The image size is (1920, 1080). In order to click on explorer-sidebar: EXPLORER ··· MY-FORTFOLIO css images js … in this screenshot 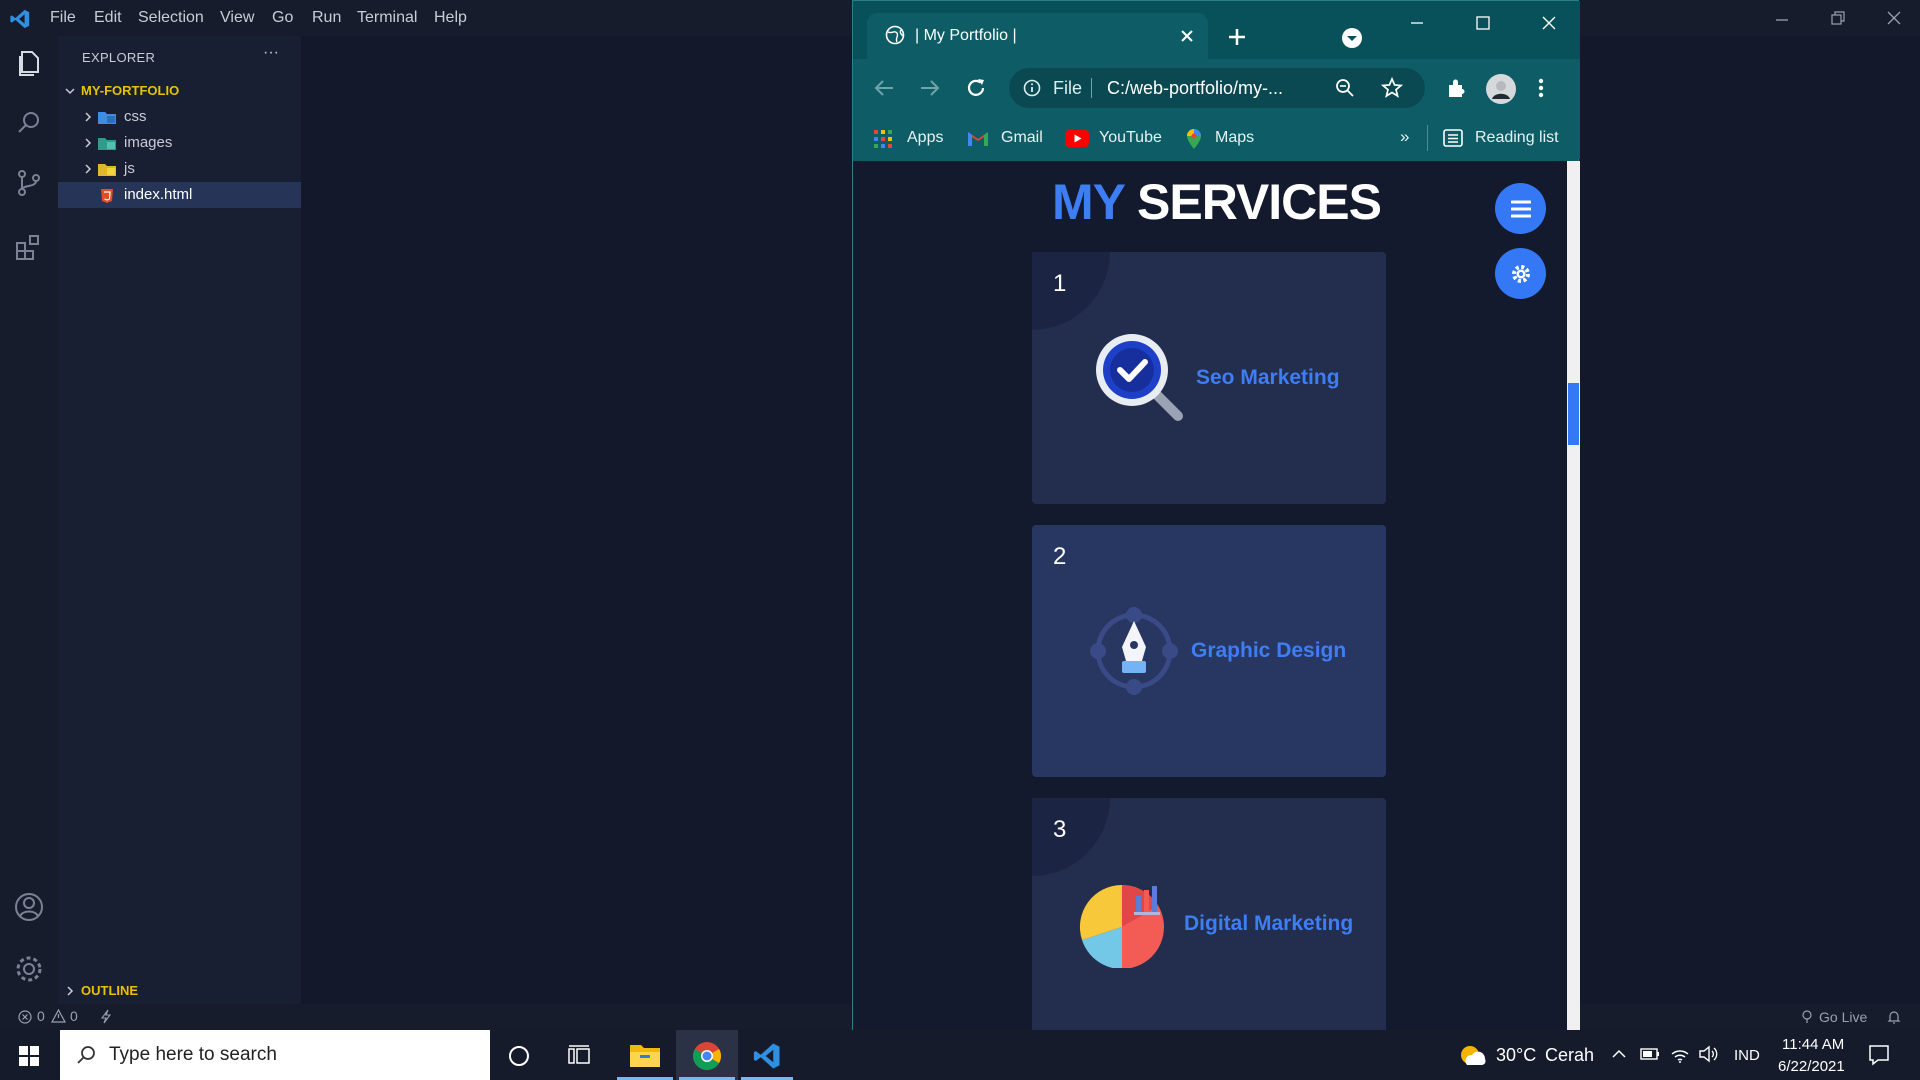, I will do `click(179, 507)`.